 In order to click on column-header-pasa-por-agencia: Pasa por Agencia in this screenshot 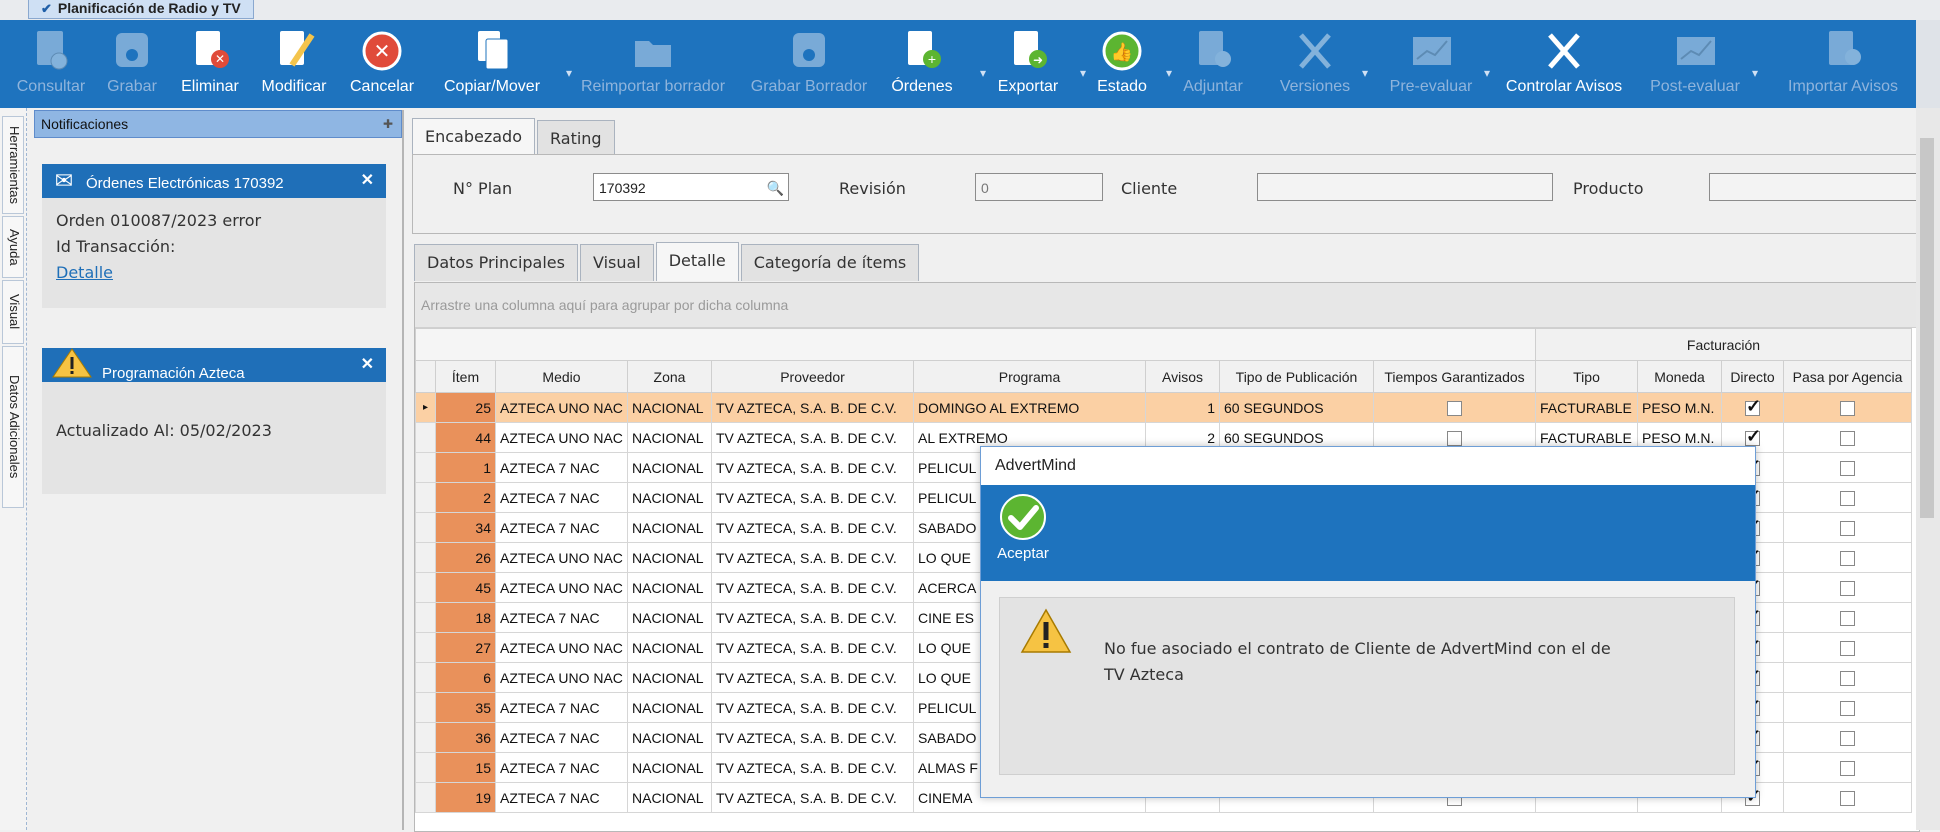, I will do `click(1847, 376)`.